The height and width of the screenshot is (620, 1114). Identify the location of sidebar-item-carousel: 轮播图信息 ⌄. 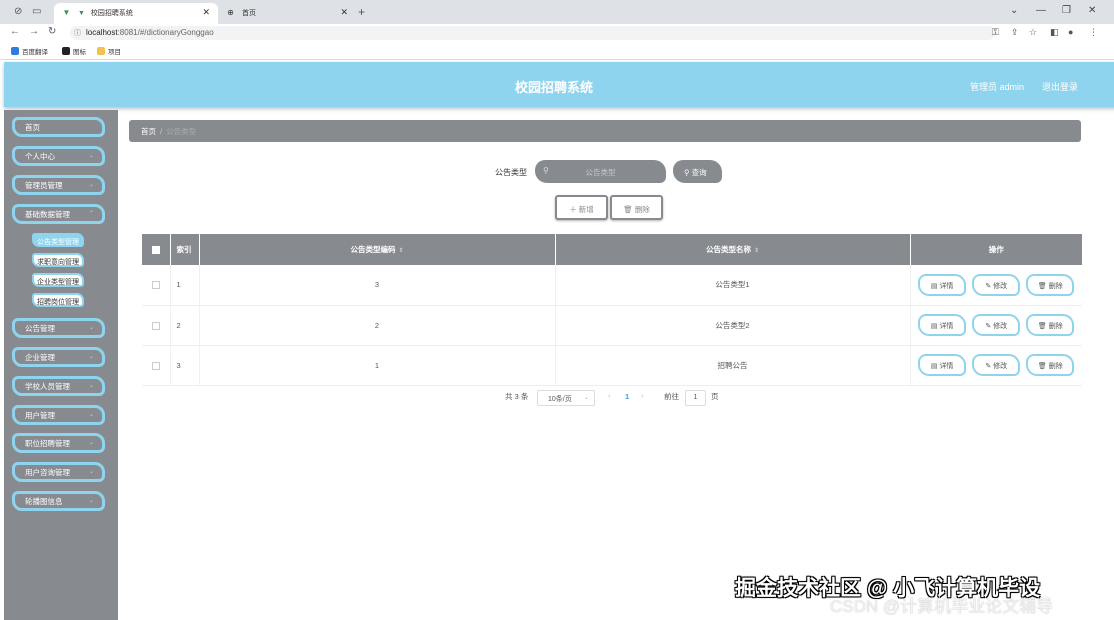
(58, 501).